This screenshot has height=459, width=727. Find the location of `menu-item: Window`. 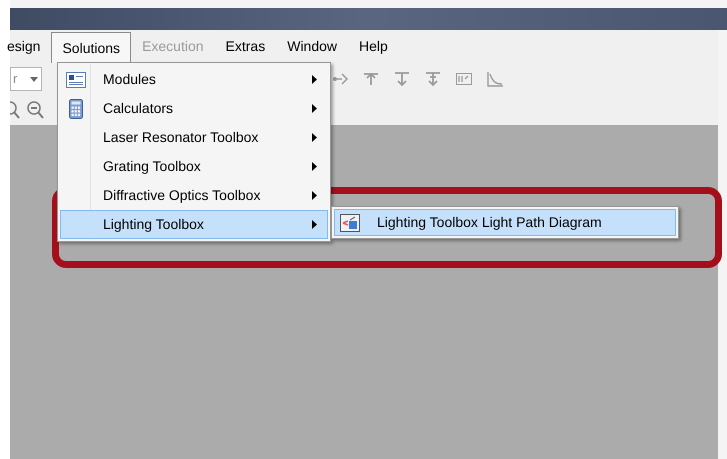

menu-item: Window is located at coordinates (312, 46).